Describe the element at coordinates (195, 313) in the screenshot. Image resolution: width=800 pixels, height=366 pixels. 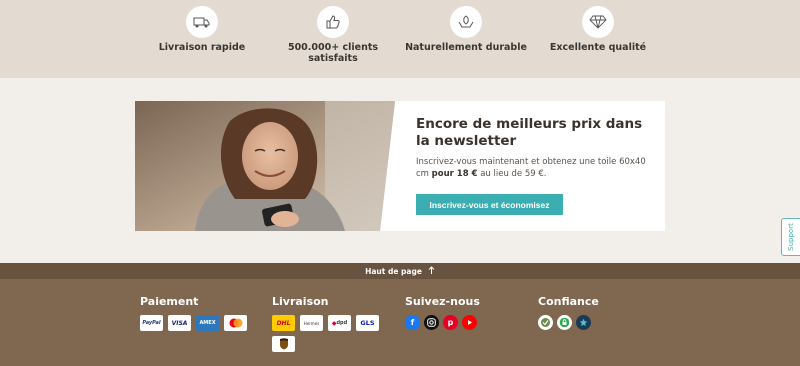
I see `footer-payment: Paiement PayPal VISA AMEX` at that location.